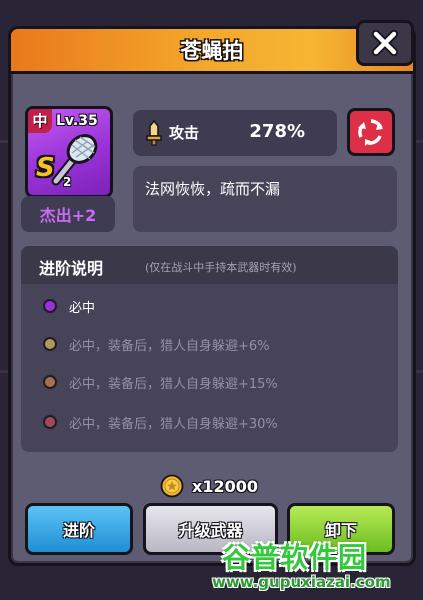 This screenshot has width=423, height=600. What do you see at coordinates (184, 133) in the screenshot?
I see `attack-label: 攻击` at bounding box center [184, 133].